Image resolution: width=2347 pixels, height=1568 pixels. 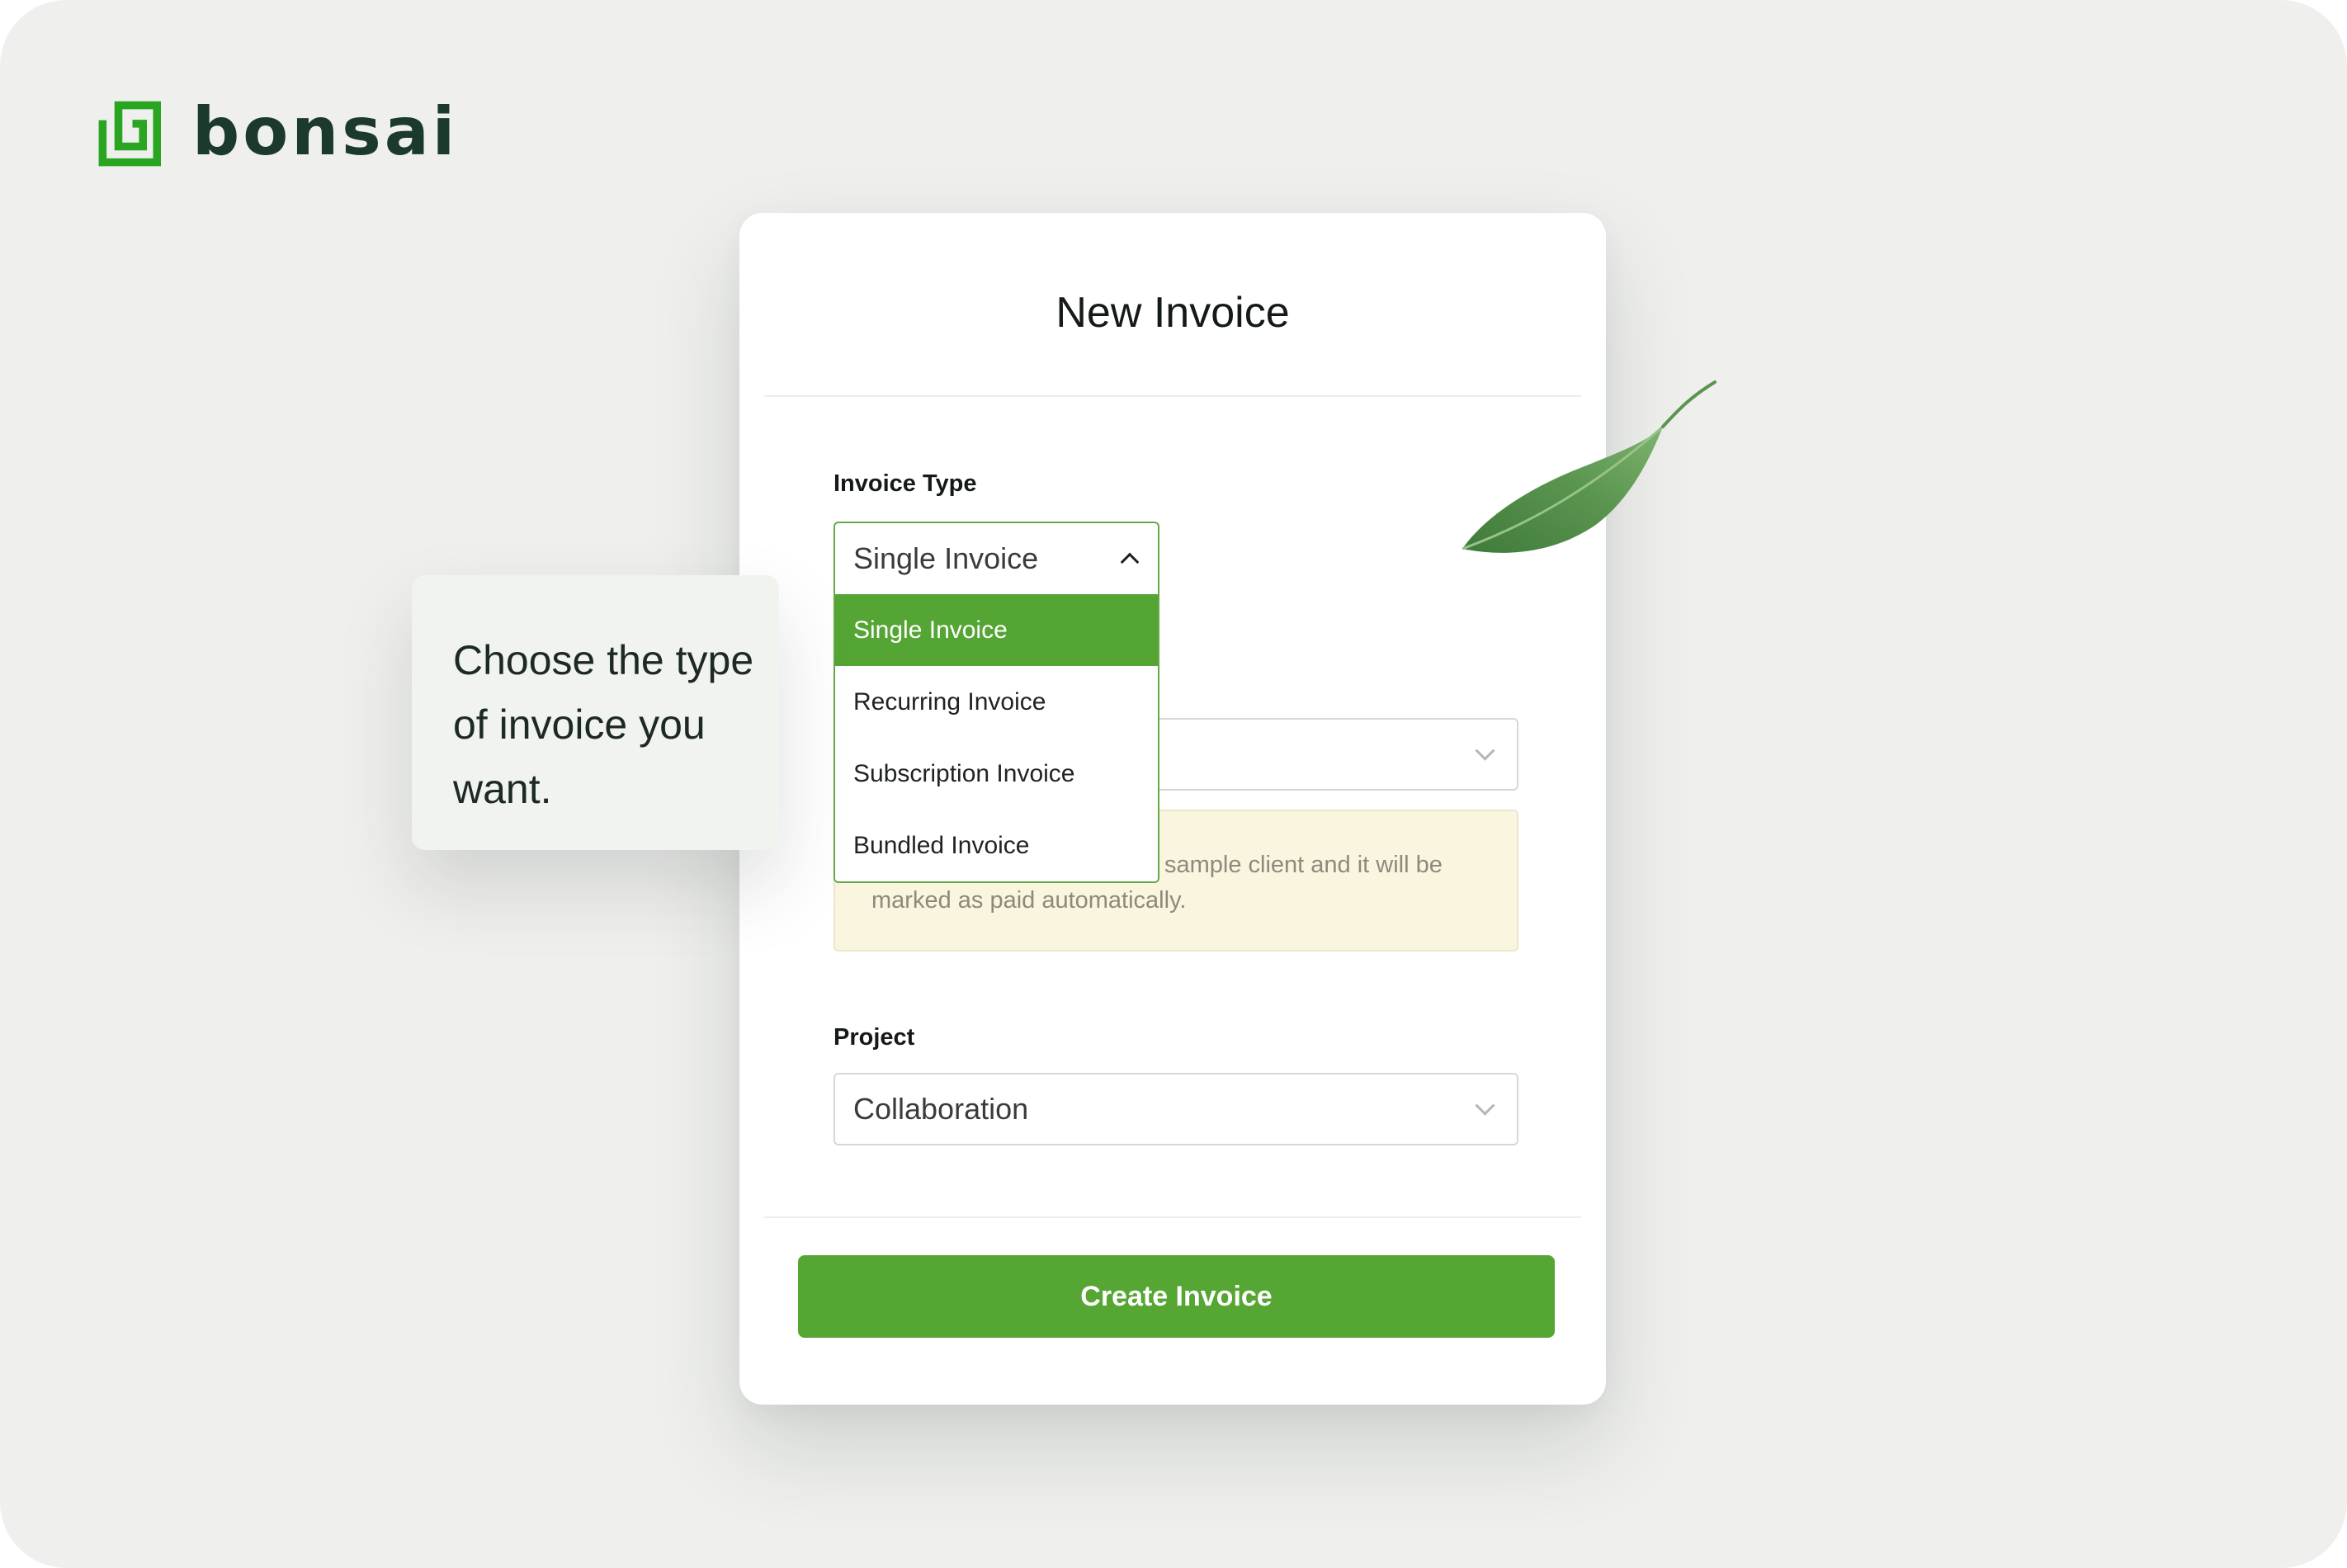 What do you see at coordinates (941, 1109) in the screenshot?
I see `project-value: Collaboration` at bounding box center [941, 1109].